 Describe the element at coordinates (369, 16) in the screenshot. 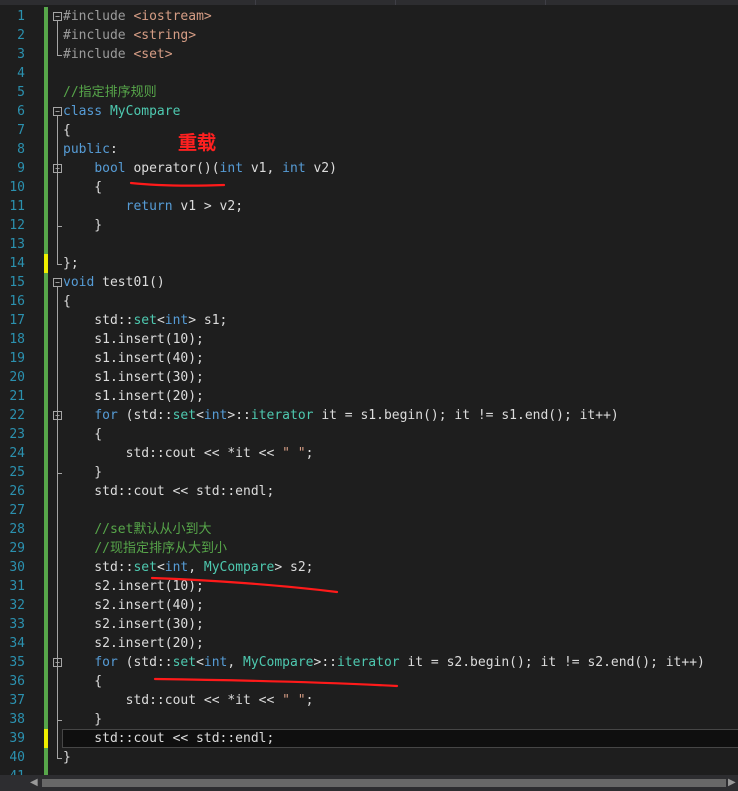

I see `code-line: 1 − #include <iostream>` at that location.